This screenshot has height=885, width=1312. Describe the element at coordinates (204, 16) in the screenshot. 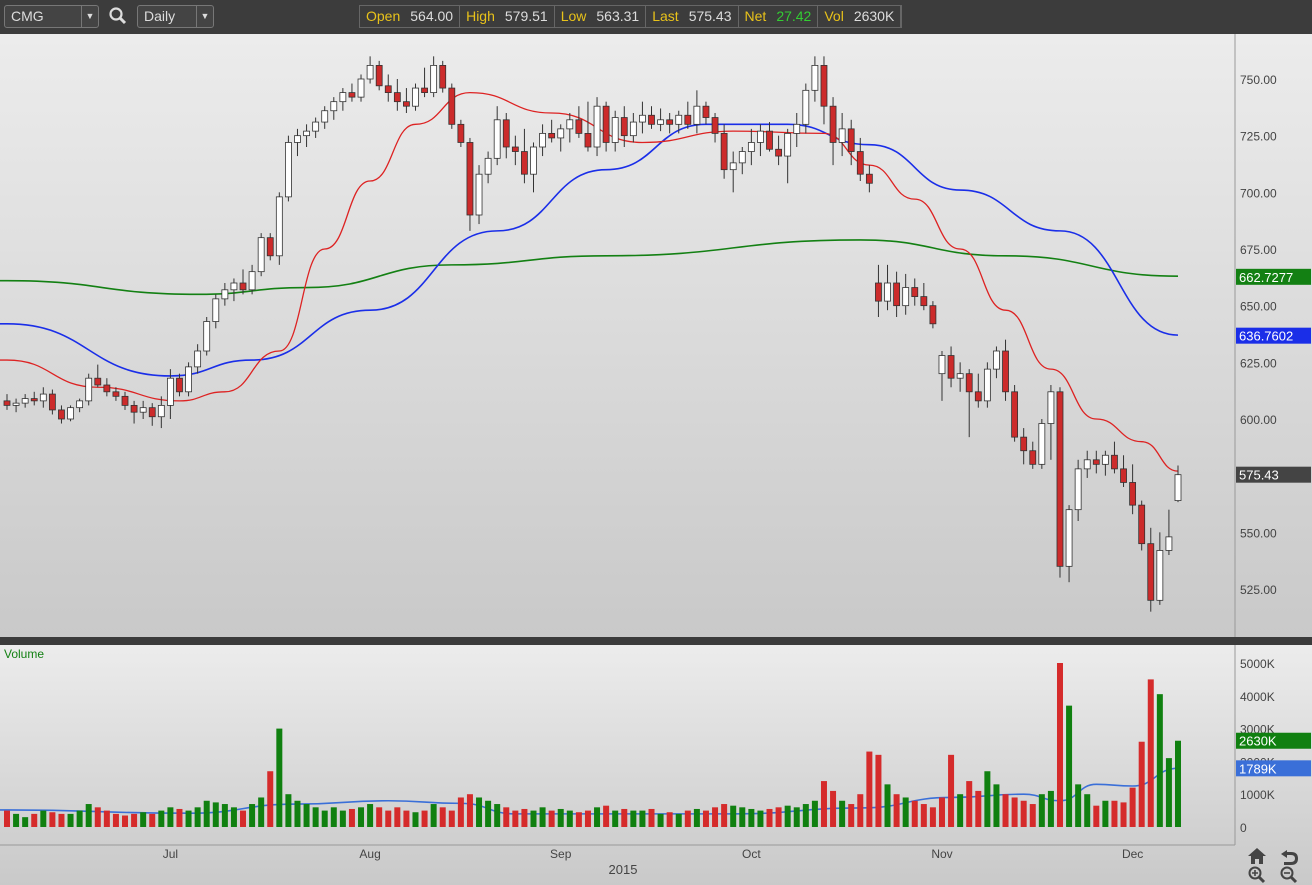

I see `chevron-down-icon: ▼` at that location.